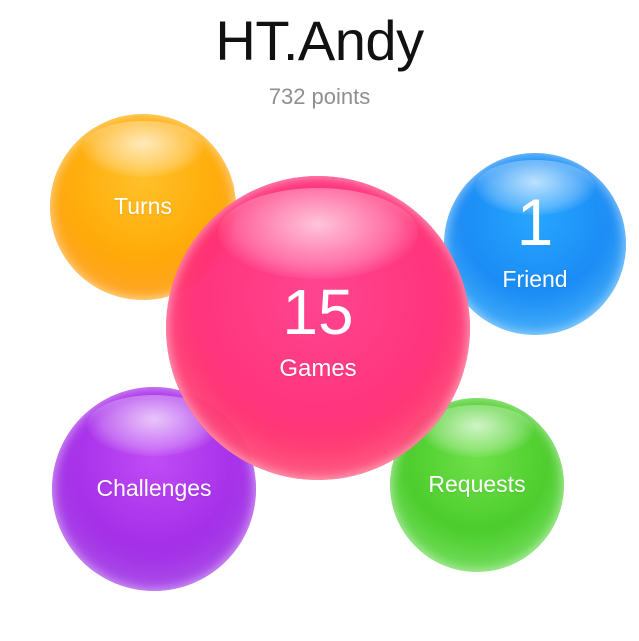 Image resolution: width=639 pixels, height=641 pixels. What do you see at coordinates (143, 206) in the screenshot?
I see `turns-label: Turns` at bounding box center [143, 206].